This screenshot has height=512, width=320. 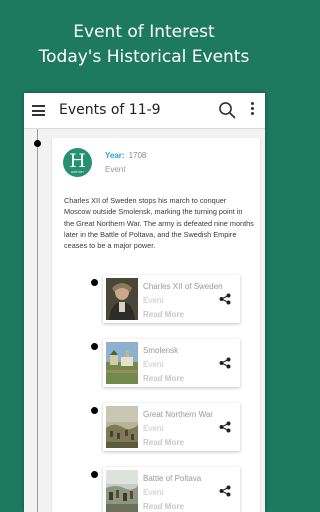 What do you see at coordinates (144, 32) in the screenshot?
I see `promo-title: Event of Interest` at bounding box center [144, 32].